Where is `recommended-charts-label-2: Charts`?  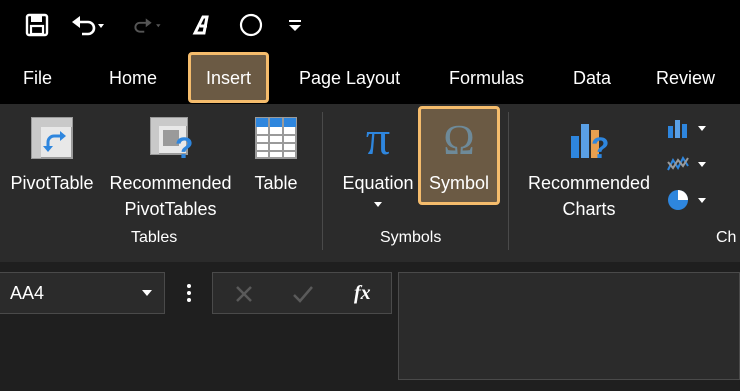
recommended-charts-label-2: Charts is located at coordinates (589, 209).